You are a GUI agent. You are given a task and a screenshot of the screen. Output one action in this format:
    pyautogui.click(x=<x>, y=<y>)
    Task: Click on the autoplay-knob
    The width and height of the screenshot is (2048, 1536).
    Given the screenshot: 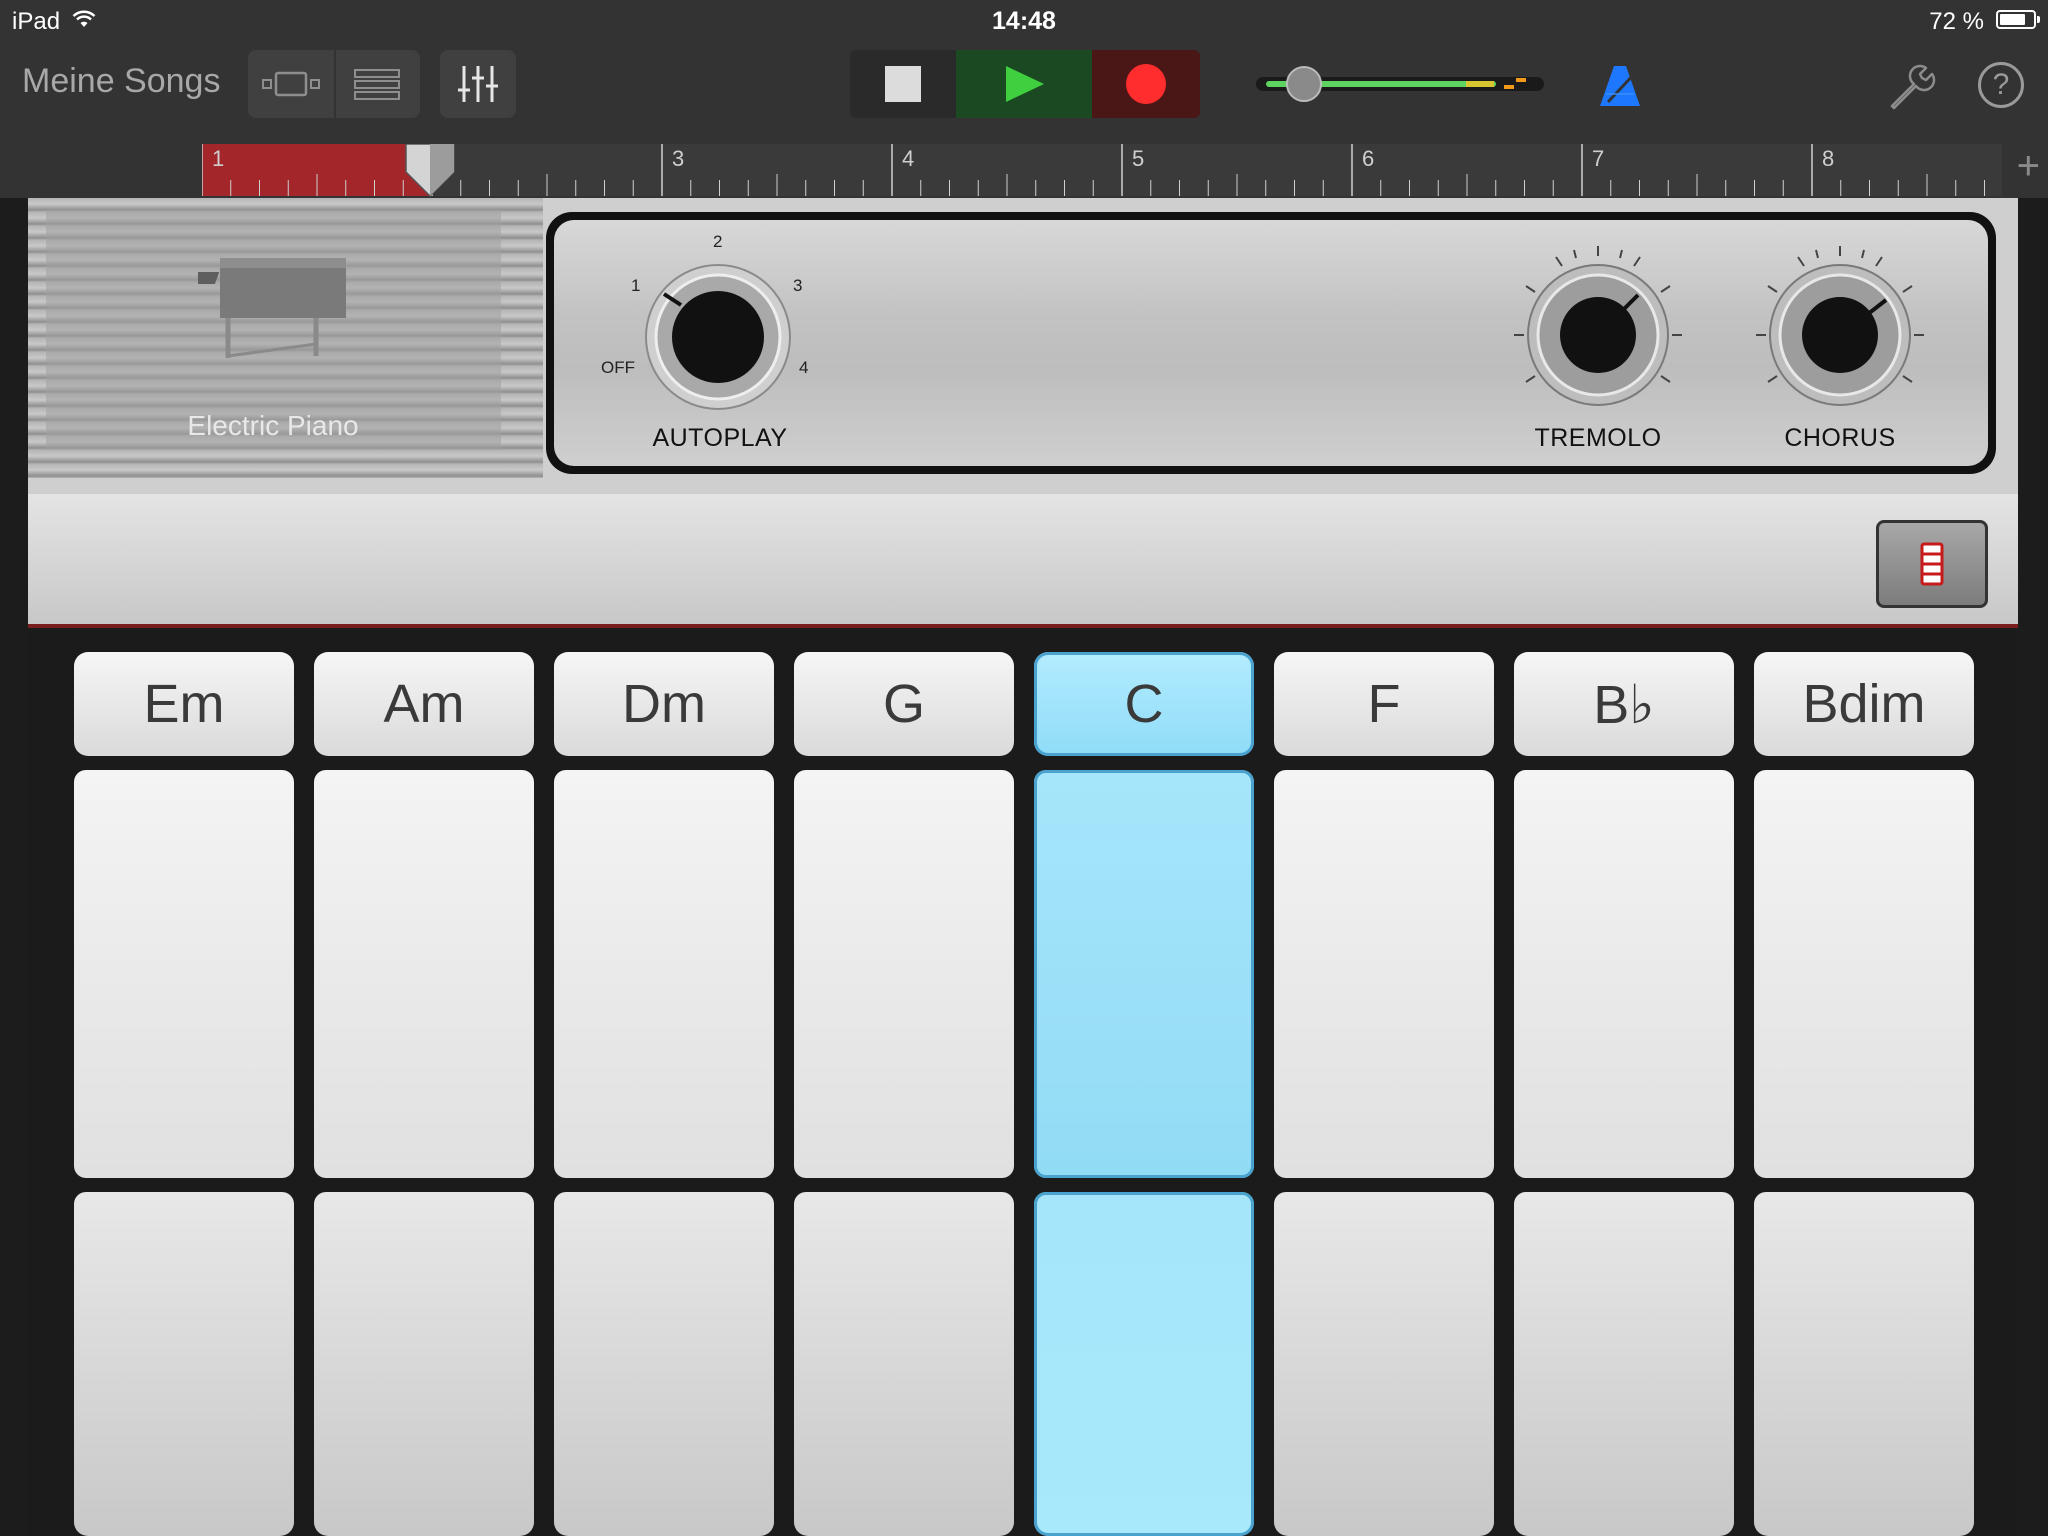 What is the action you would take?
    pyautogui.click(x=718, y=337)
    